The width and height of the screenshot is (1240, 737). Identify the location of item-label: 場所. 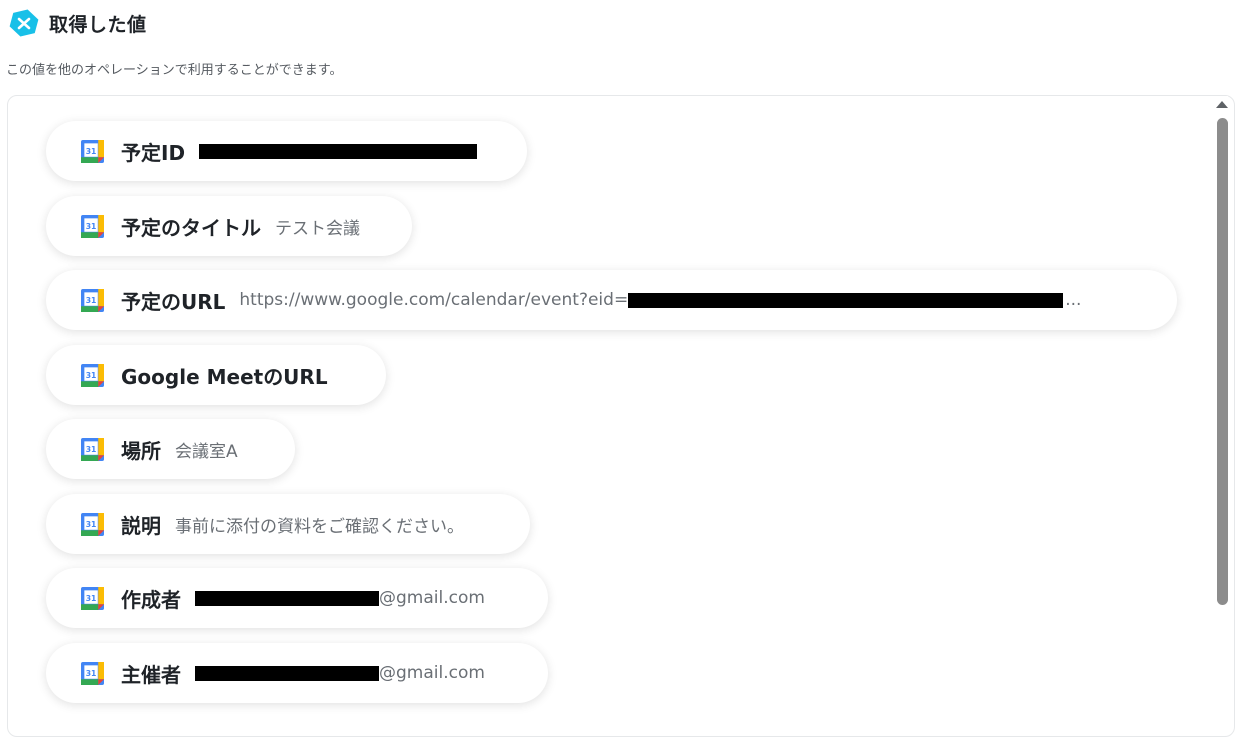
(141, 450).